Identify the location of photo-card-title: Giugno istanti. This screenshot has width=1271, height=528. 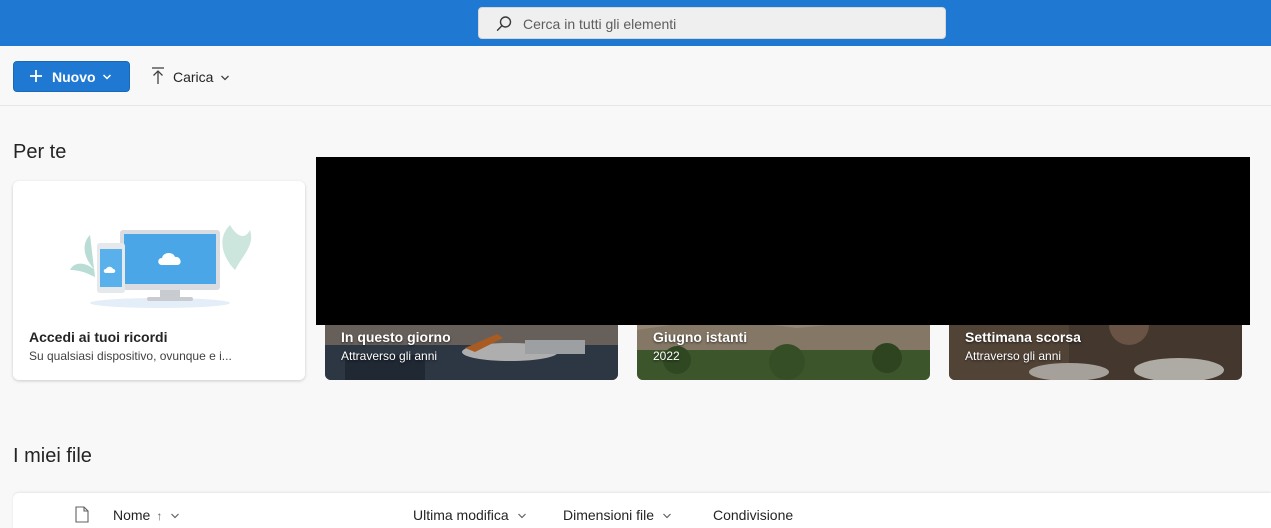
(700, 337).